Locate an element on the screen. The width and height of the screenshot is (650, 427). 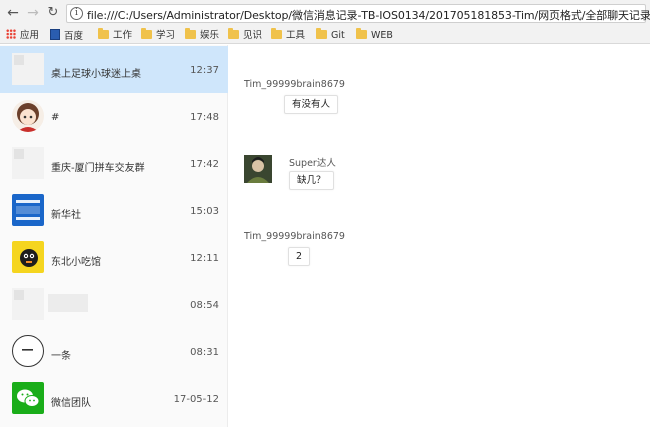
conversation-time: 12:37 is located at coordinates (204, 70).